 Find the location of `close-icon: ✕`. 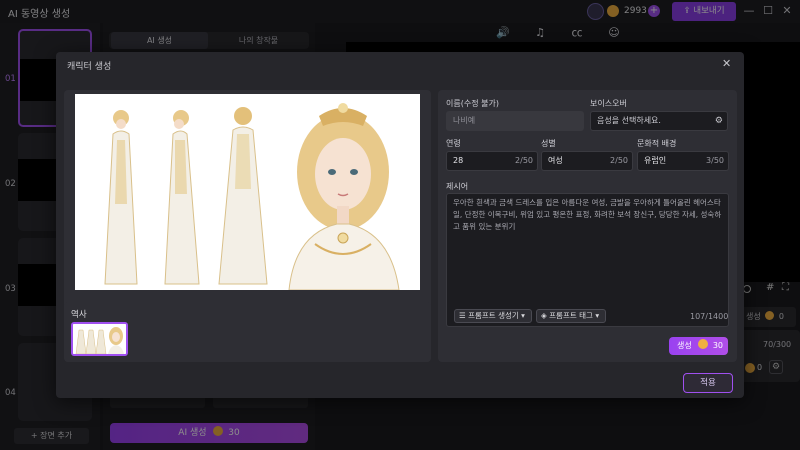

close-icon: ✕ is located at coordinates (726, 63).